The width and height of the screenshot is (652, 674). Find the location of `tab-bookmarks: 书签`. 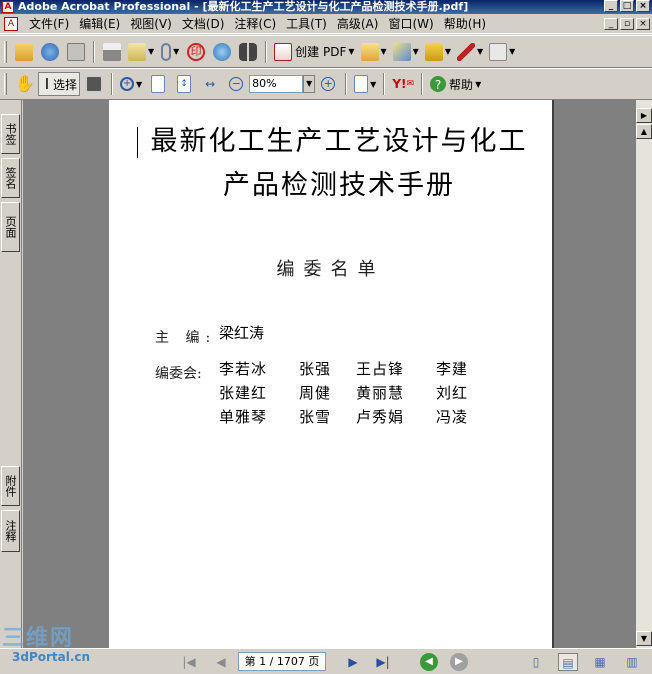

tab-bookmarks: 书签 is located at coordinates (10, 134).